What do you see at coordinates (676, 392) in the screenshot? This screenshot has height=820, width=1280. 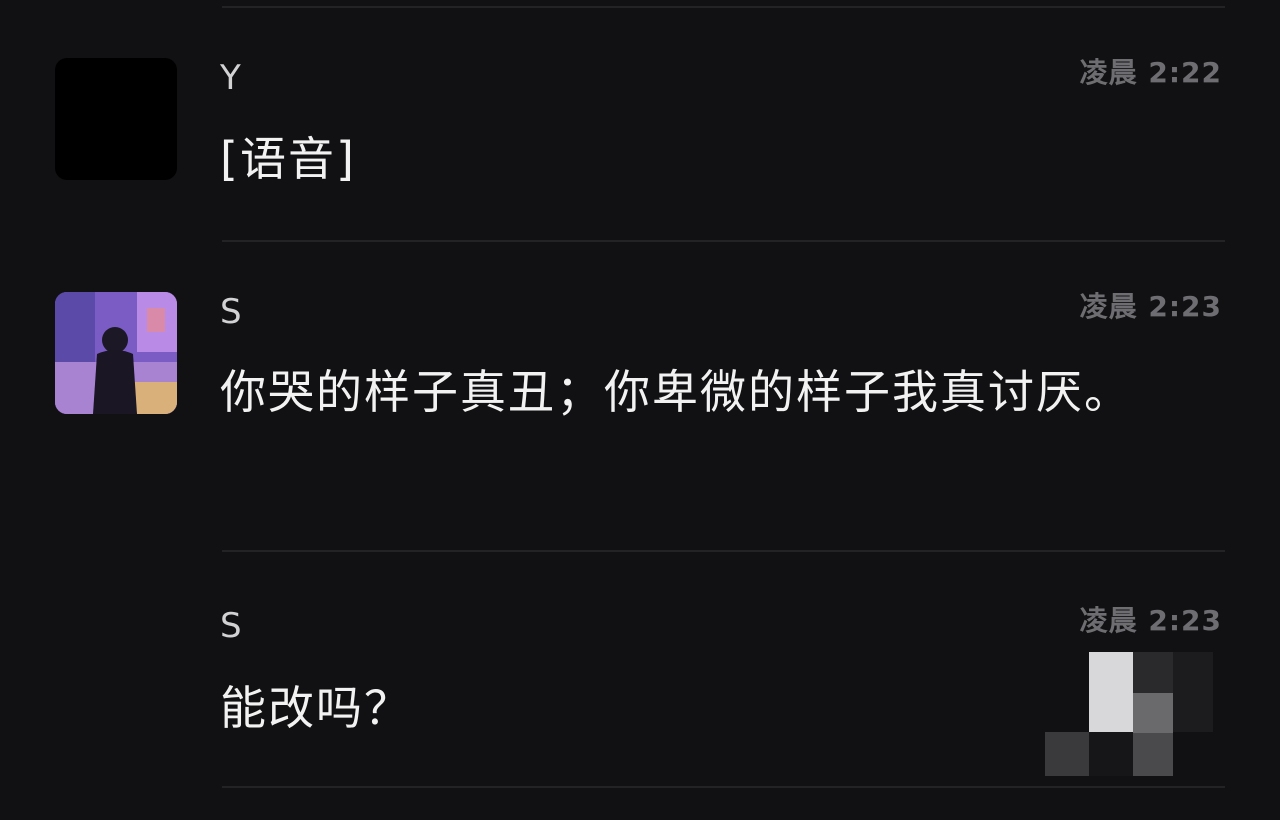 I see `message-text: 你哭的样子真丑；你卑微的样子我真讨厌。` at bounding box center [676, 392].